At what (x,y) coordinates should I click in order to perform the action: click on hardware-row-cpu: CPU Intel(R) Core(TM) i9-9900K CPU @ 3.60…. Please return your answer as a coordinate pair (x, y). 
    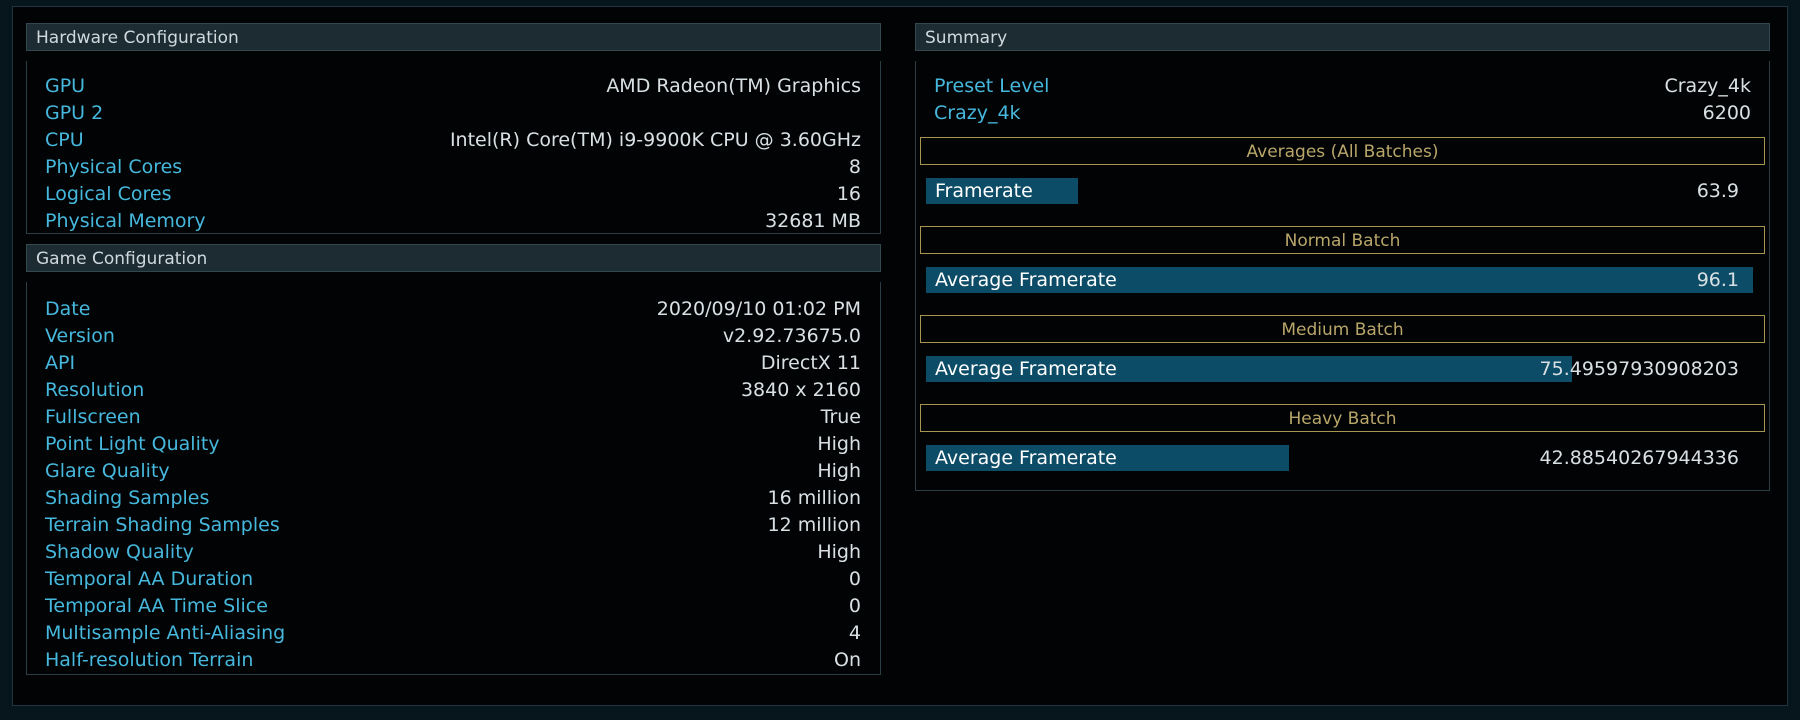
    Looking at the image, I should click on (453, 140).